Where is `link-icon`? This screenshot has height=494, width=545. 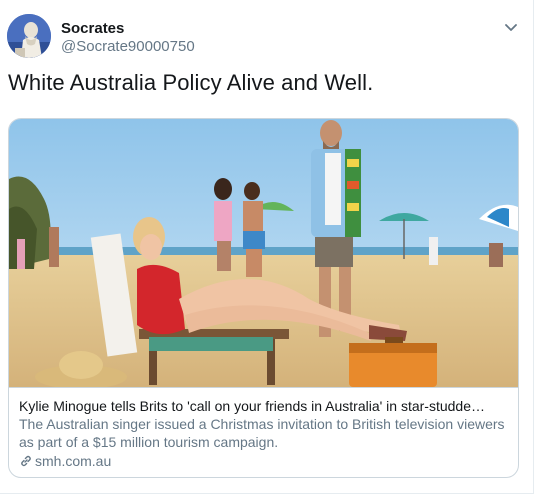 link-icon is located at coordinates (26, 461).